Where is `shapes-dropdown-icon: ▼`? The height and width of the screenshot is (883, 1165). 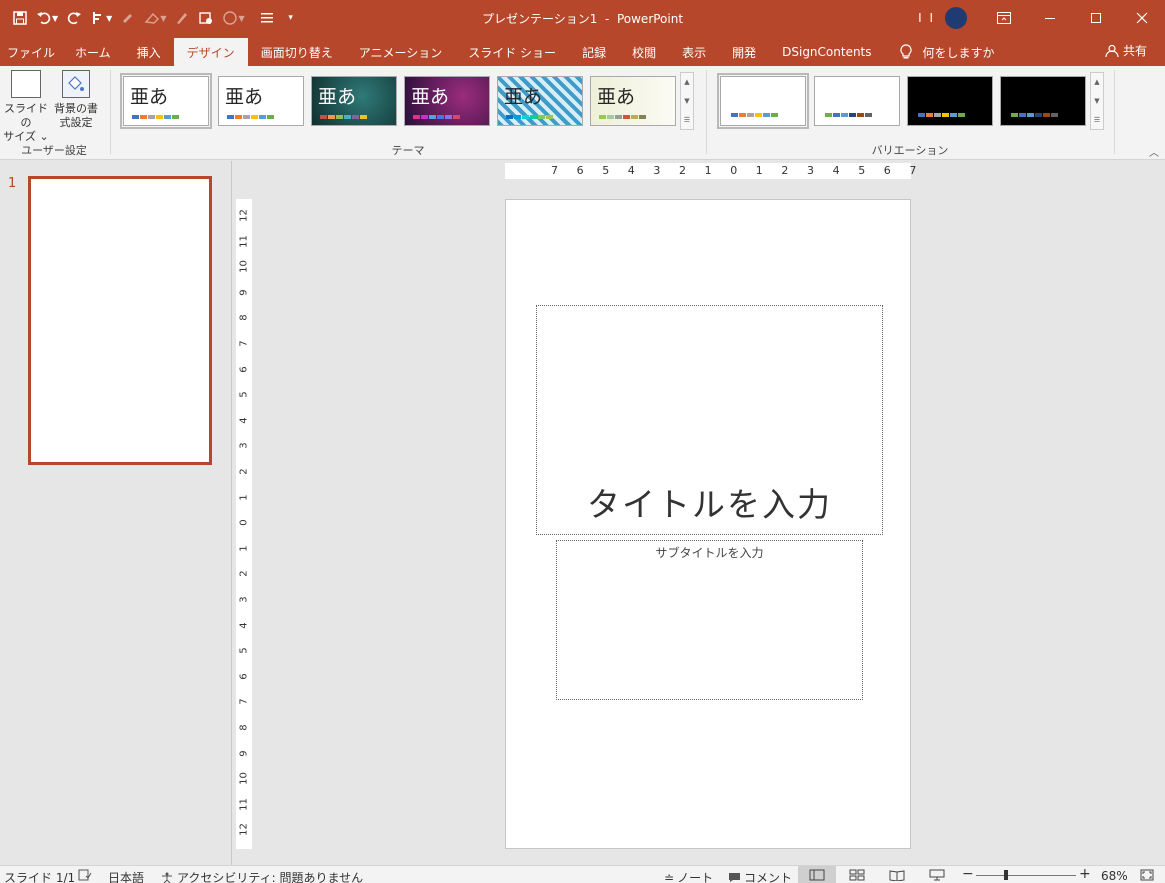 shapes-dropdown-icon: ▼ is located at coordinates (241, 18).